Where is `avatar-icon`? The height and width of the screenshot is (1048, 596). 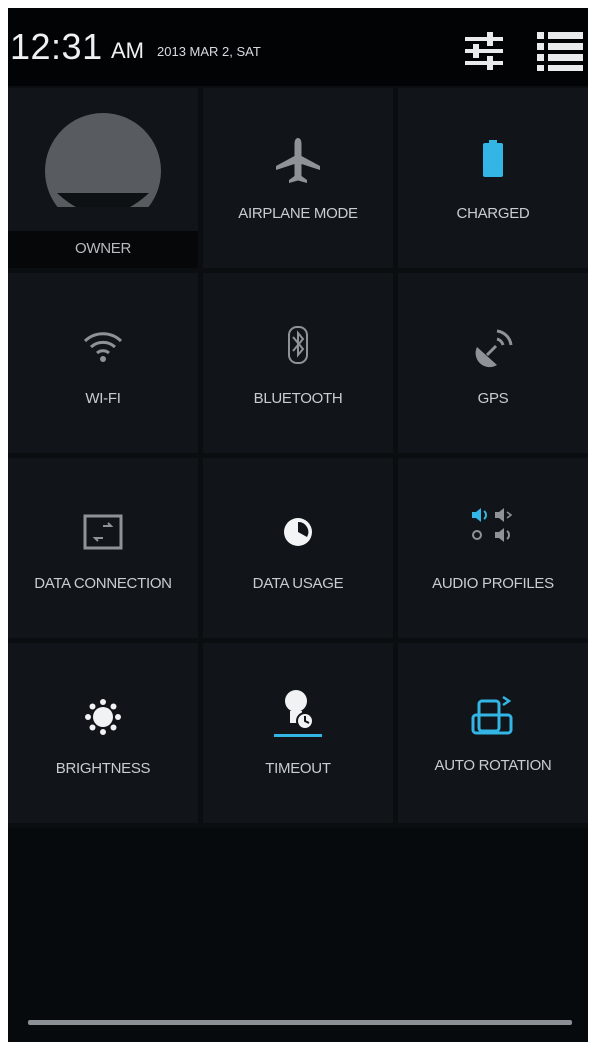 avatar-icon is located at coordinates (103, 172).